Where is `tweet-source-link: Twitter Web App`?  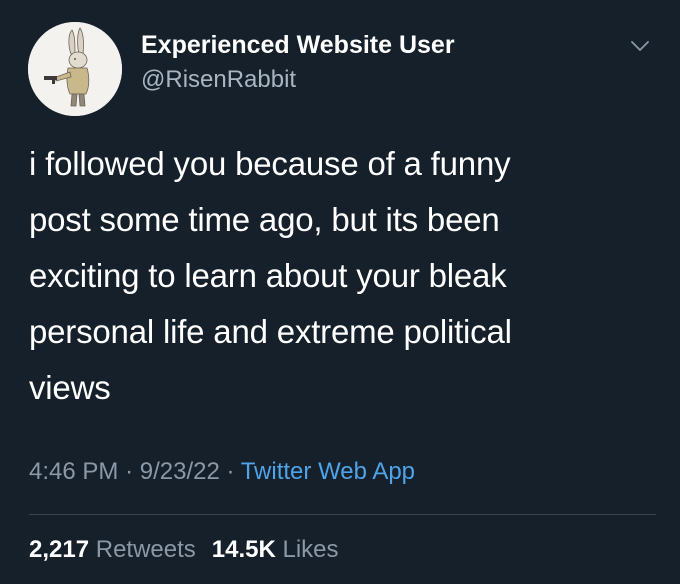
tweet-source-link: Twitter Web App is located at coordinates (328, 471).